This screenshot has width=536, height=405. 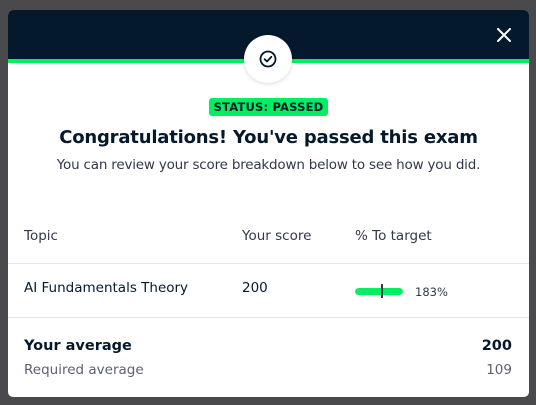 I want to click on header-score: Your score, so click(x=277, y=236).